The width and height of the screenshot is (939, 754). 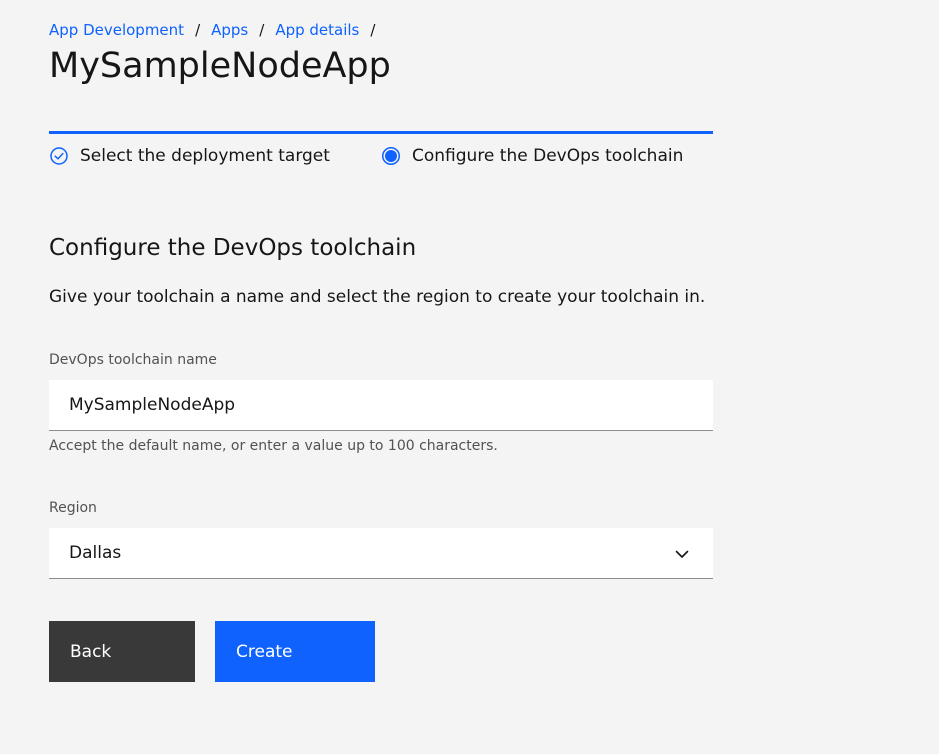 What do you see at coordinates (381, 405) in the screenshot?
I see `toolchain-name-input: MySampleNodeApp` at bounding box center [381, 405].